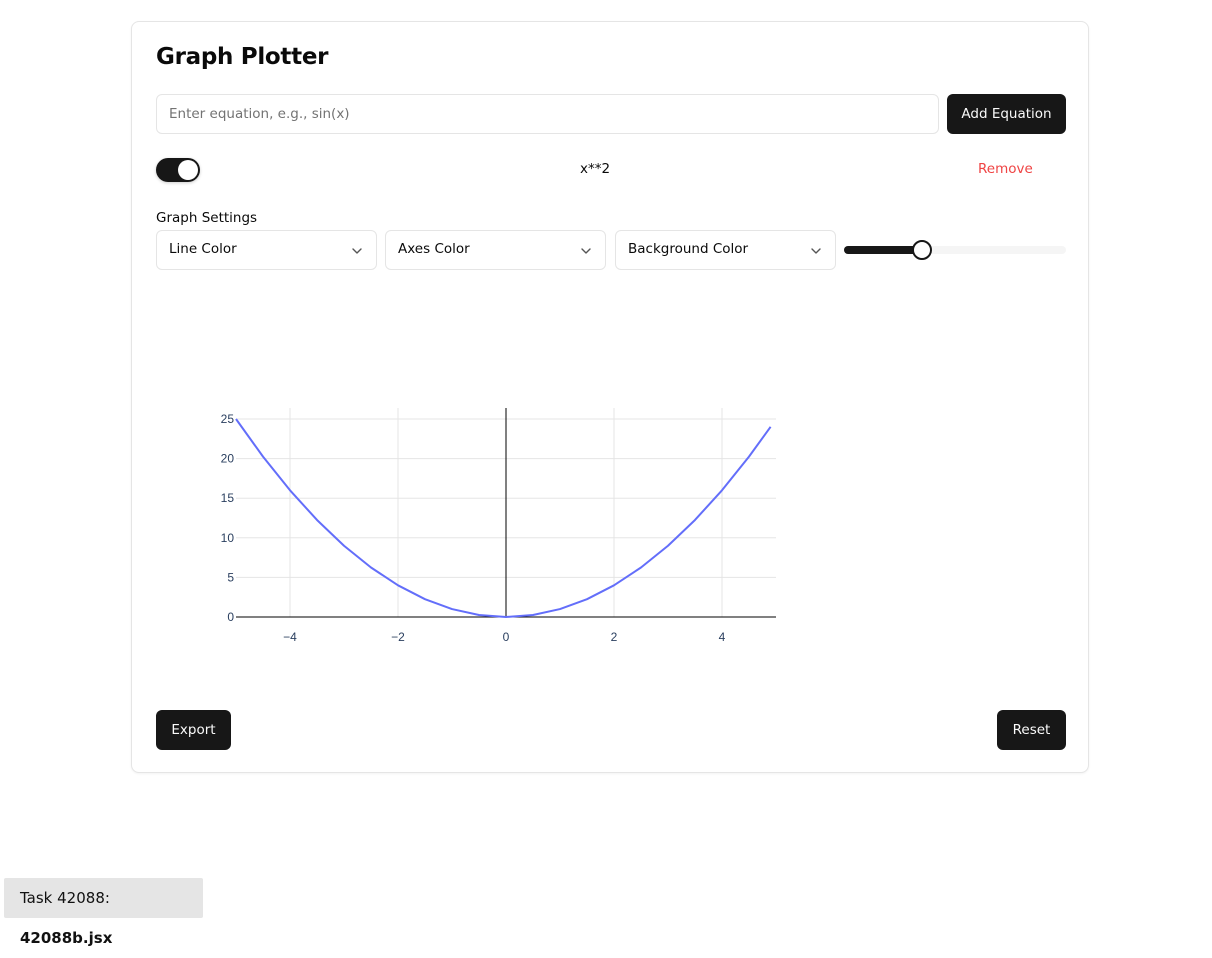 The width and height of the screenshot is (1212, 958). What do you see at coordinates (1031, 730) in the screenshot?
I see `reset-button: Reset` at bounding box center [1031, 730].